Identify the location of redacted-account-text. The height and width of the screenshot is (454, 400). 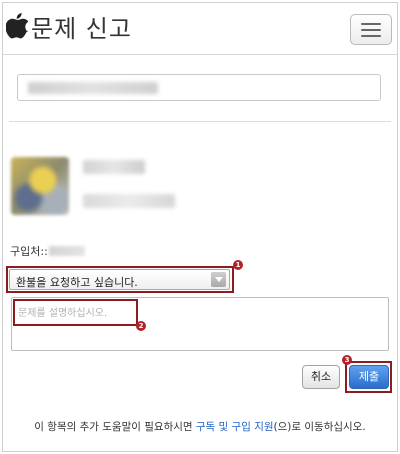
(93, 88).